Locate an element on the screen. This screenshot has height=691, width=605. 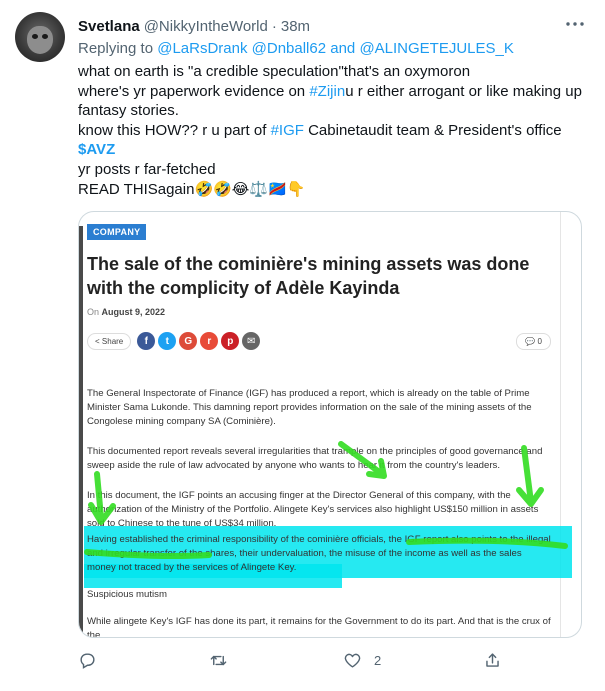
timestamp: 38m is located at coordinates (295, 26).